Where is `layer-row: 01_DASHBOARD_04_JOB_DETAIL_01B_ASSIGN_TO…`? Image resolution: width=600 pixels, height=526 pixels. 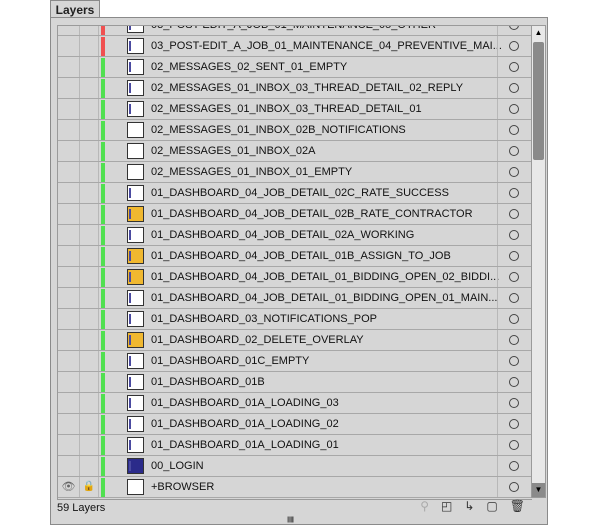
layer-row: 01_DASHBOARD_04_JOB_DETAIL_01B_ASSIGN_TO… is located at coordinates (295, 256).